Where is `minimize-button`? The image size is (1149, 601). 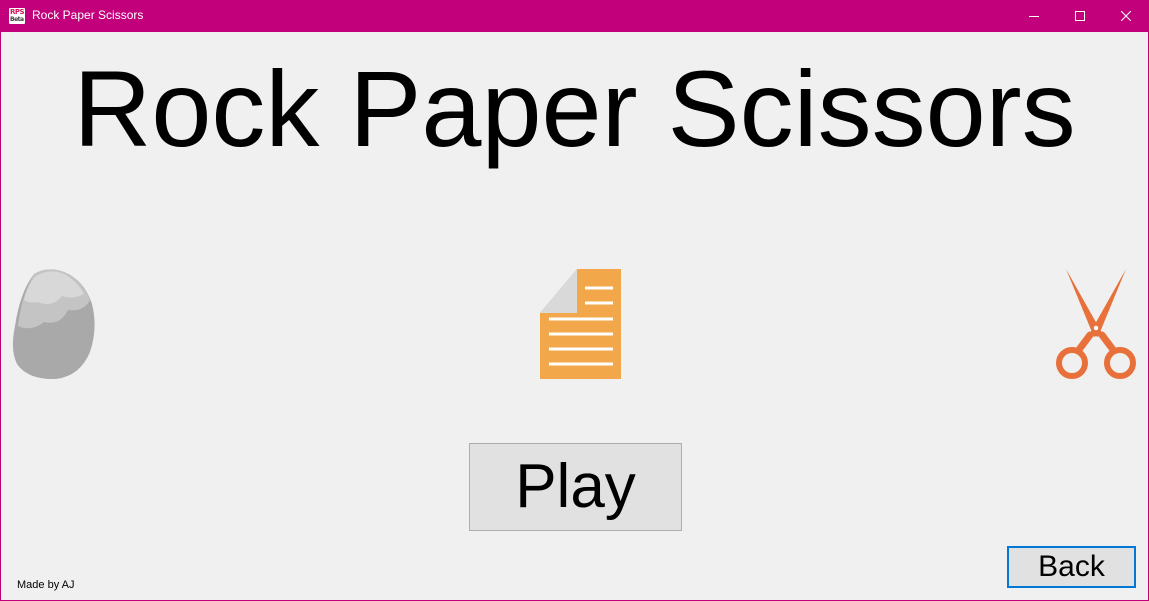 minimize-button is located at coordinates (1034, 16).